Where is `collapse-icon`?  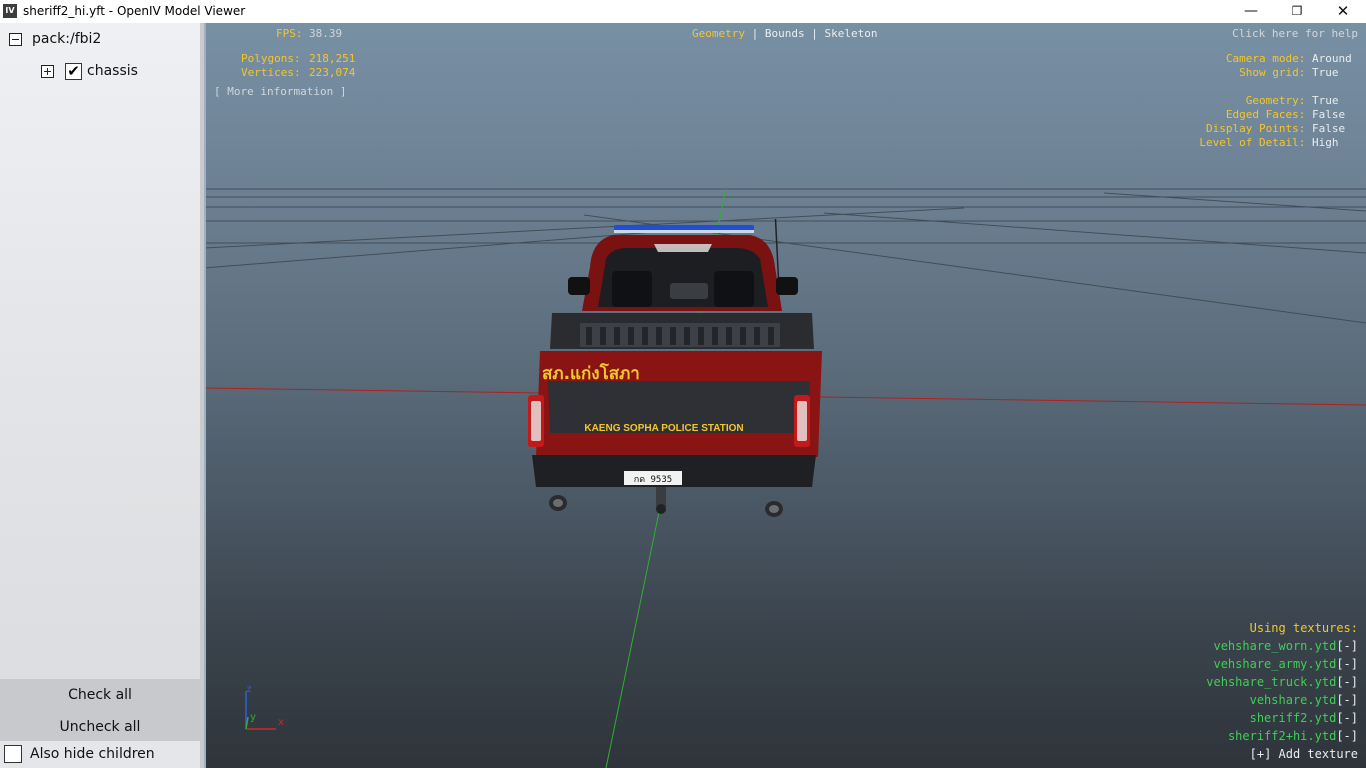
collapse-icon is located at coordinates (15, 39).